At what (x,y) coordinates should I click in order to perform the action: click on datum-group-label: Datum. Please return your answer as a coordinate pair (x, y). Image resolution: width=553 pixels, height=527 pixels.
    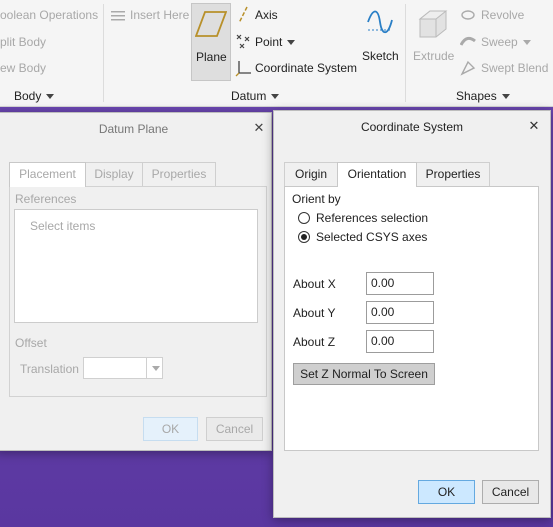
    Looking at the image, I should click on (255, 96).